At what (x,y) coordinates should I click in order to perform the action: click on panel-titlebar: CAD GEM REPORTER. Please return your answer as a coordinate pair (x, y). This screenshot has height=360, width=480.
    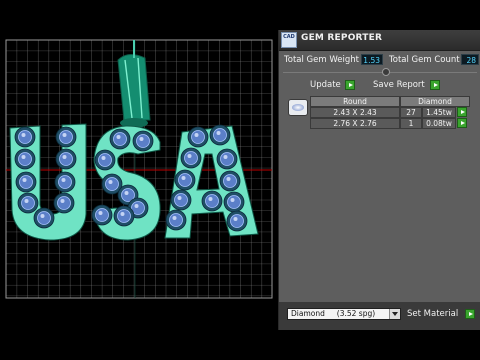
    Looking at the image, I should click on (379, 40).